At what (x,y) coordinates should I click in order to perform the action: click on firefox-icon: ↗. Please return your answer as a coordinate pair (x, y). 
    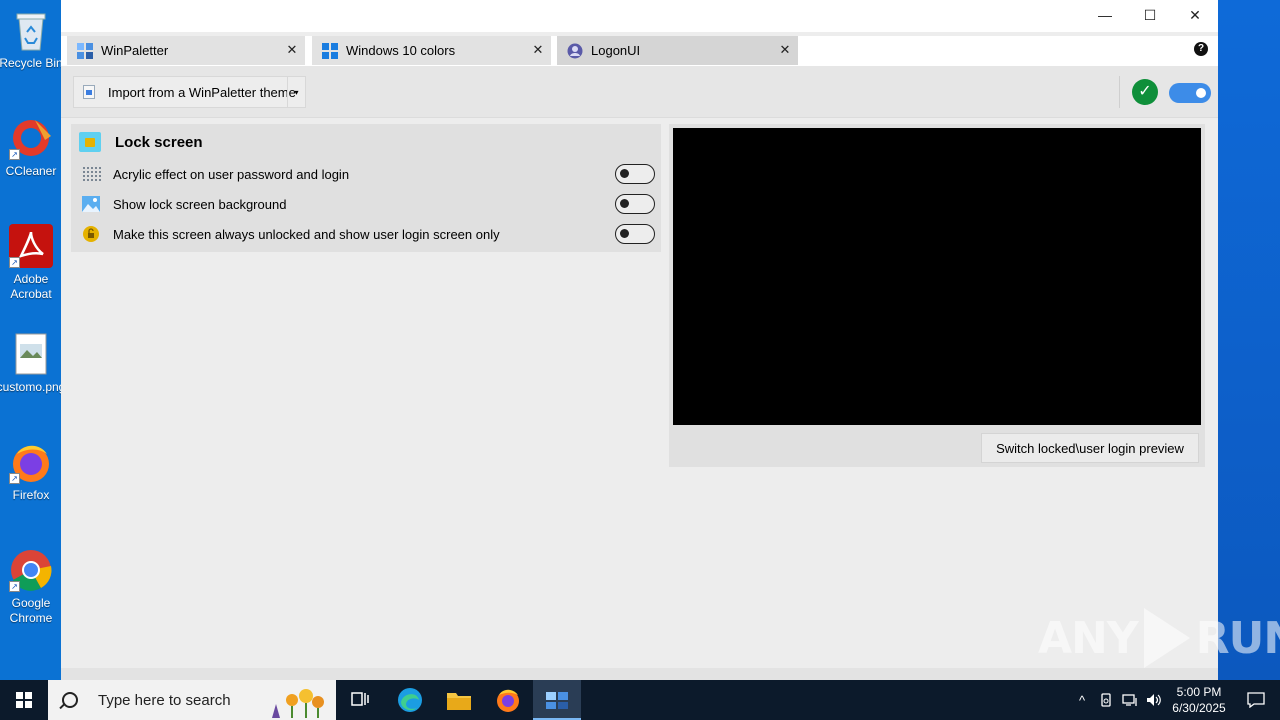
    Looking at the image, I should click on (31, 462).